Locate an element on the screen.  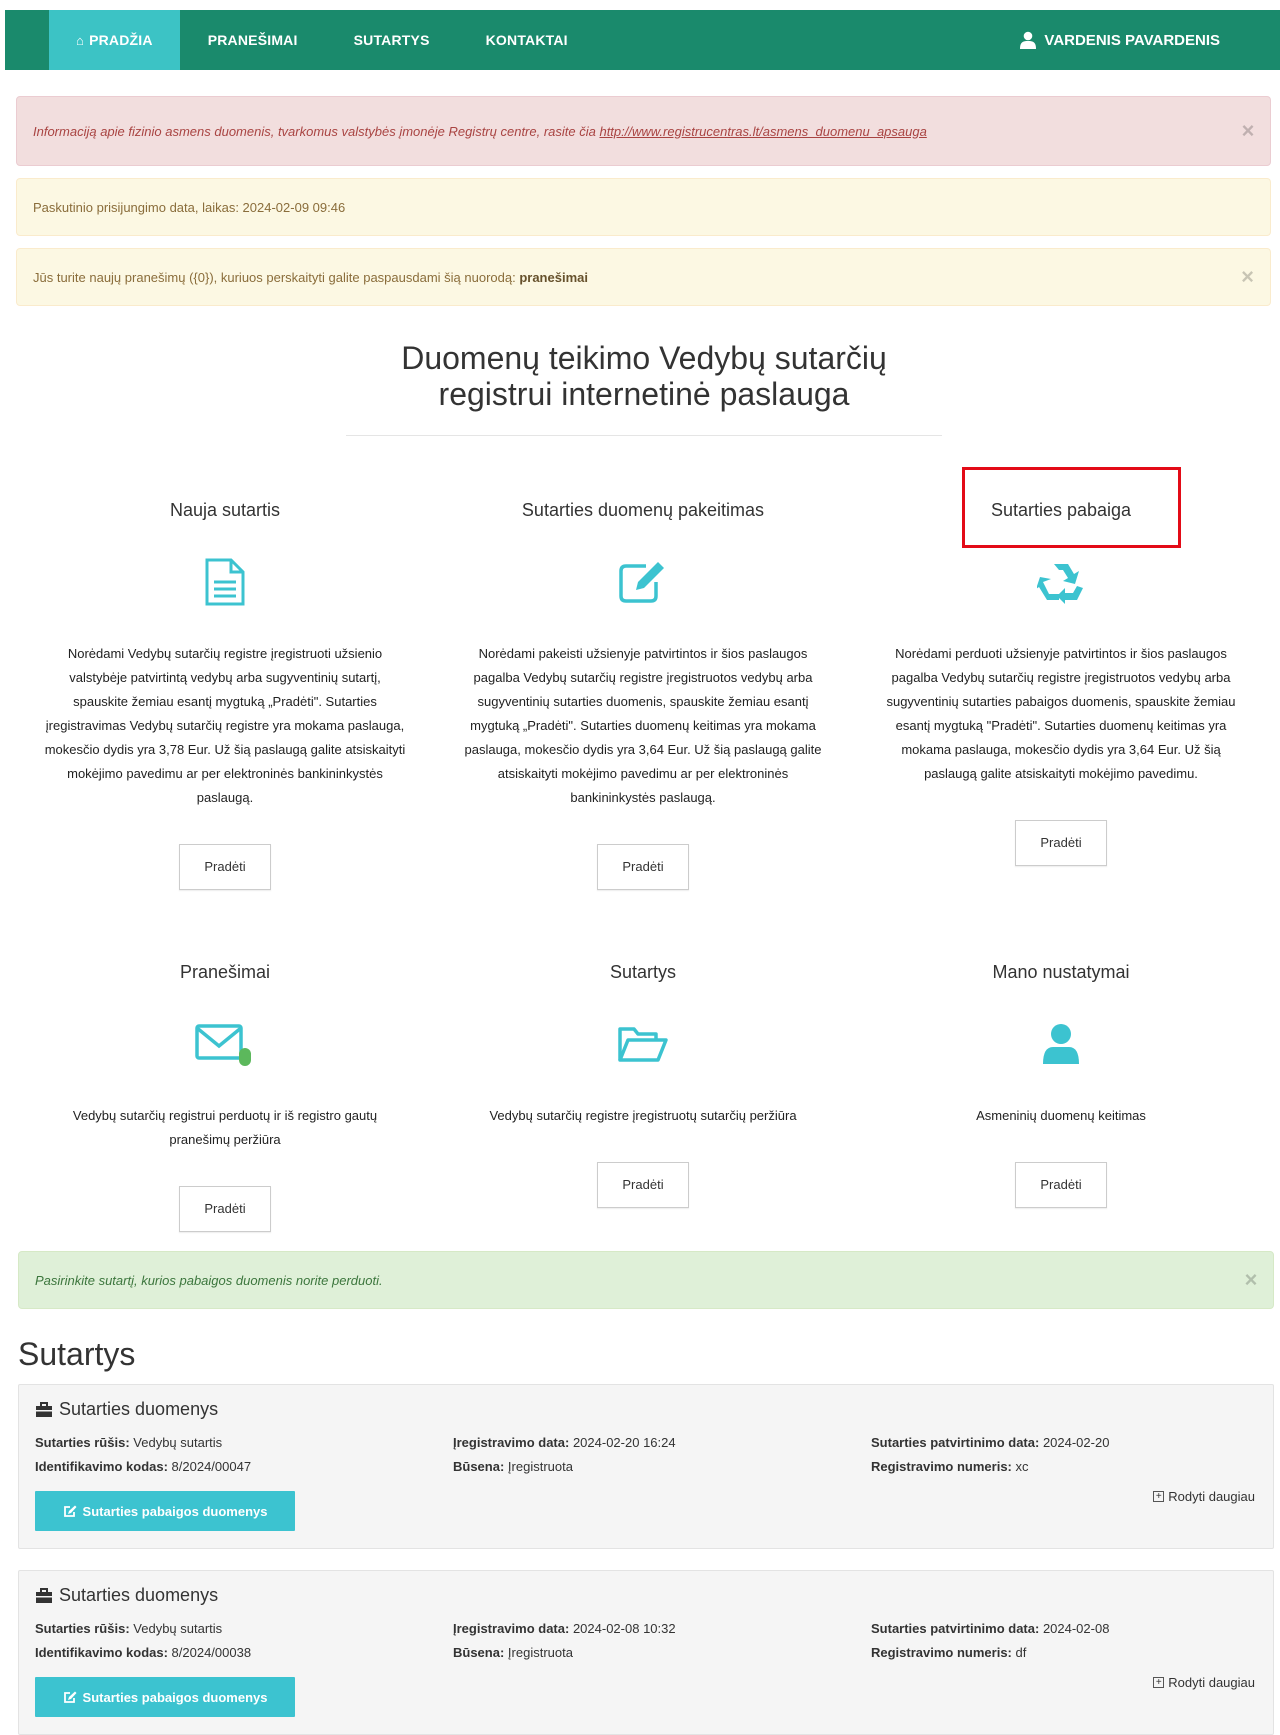
envelope-icon is located at coordinates (223, 1045).